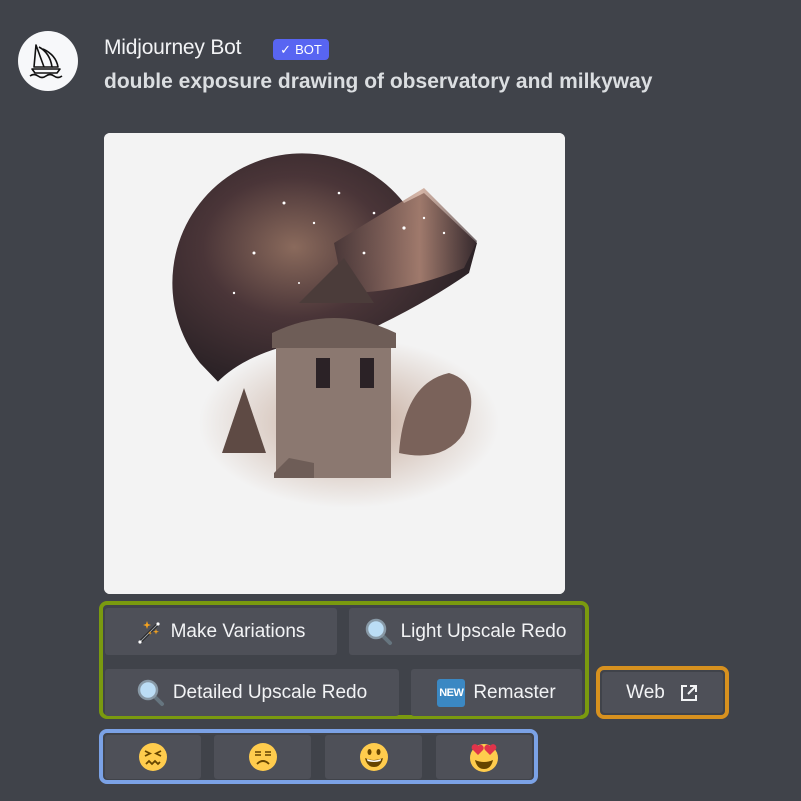 The image size is (801, 801). I want to click on reaction-confounded-button, so click(153, 757).